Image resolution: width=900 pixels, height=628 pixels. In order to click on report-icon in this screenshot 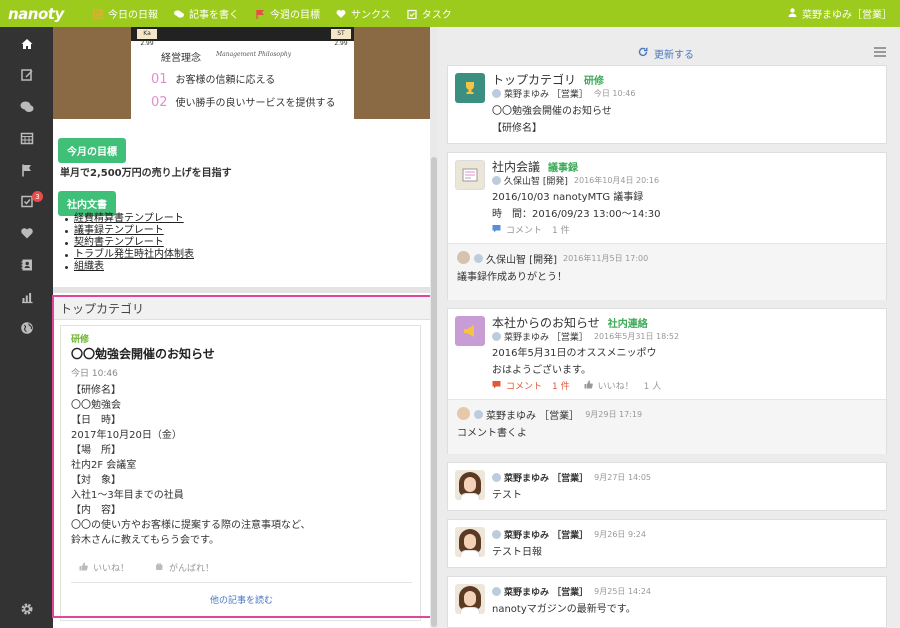, I will do `click(27, 76)`.